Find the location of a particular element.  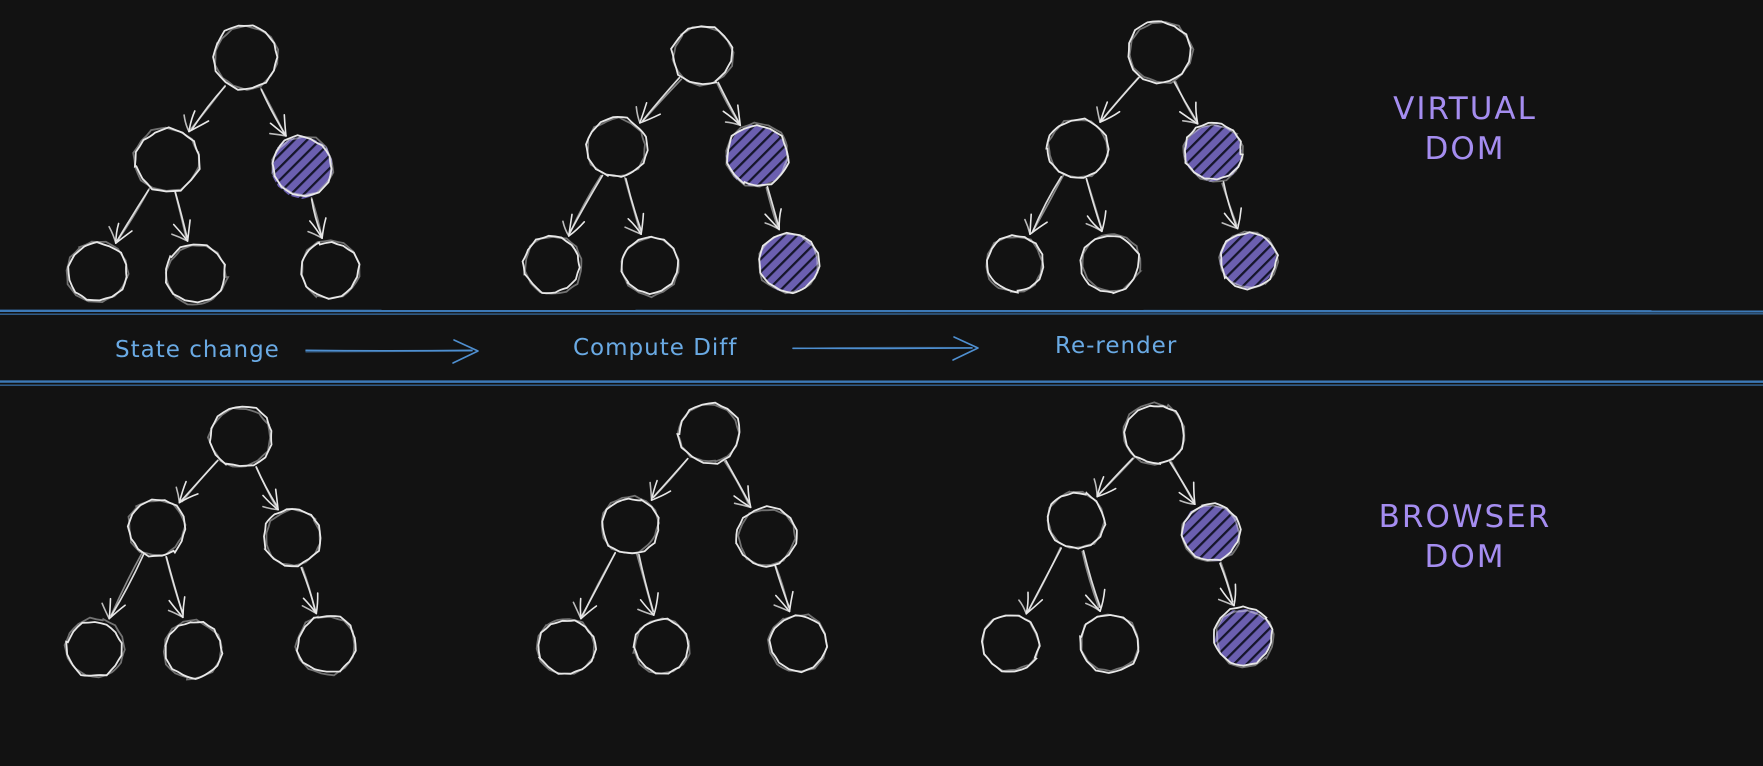

virtual-dom-label: VIRTUAL DOM is located at coordinates (1465, 129).